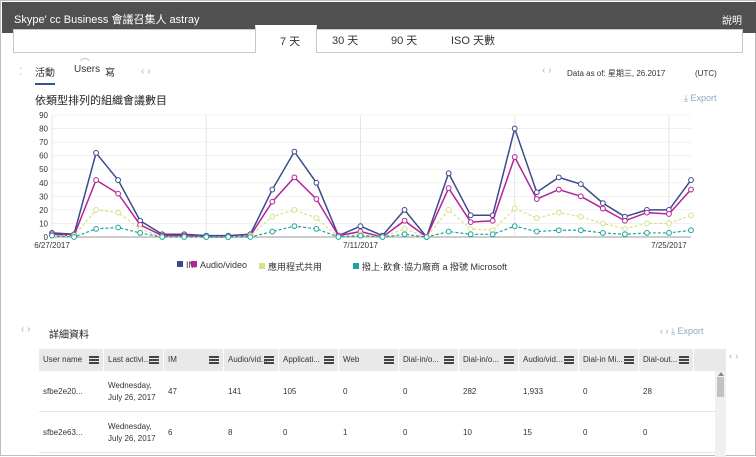 Image resolution: width=756 pixels, height=457 pixels. Describe the element at coordinates (194, 264) in the screenshot. I see `legend-swatch-audio-video` at that location.